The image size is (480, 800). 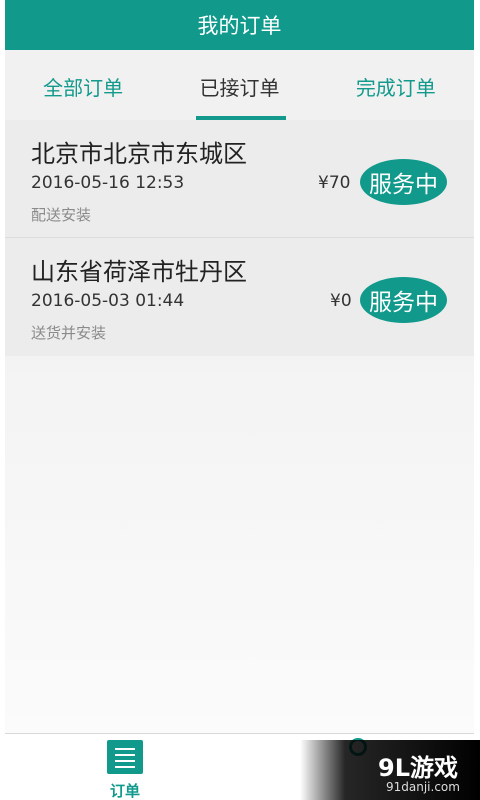 I want to click on tab-completed-orders: 完成订单, so click(x=396, y=85).